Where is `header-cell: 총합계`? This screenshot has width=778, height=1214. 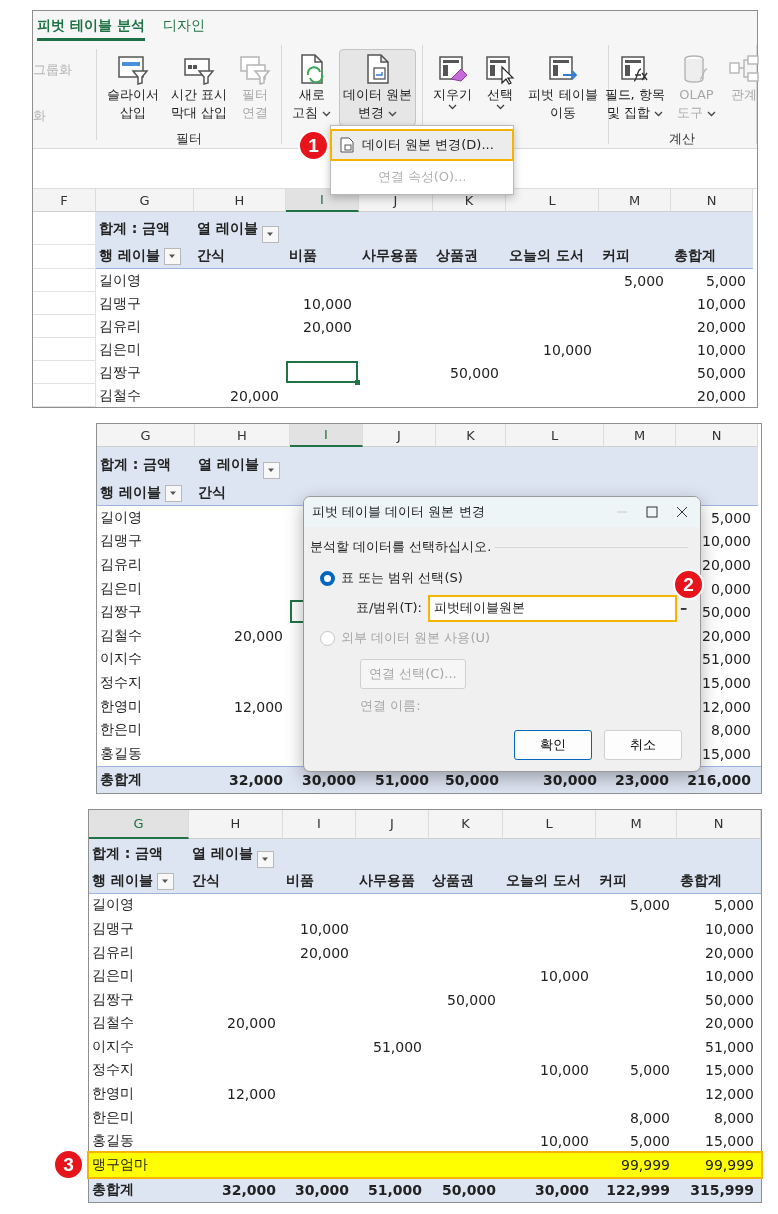
header-cell: 총합계 is located at coordinates (719, 881).